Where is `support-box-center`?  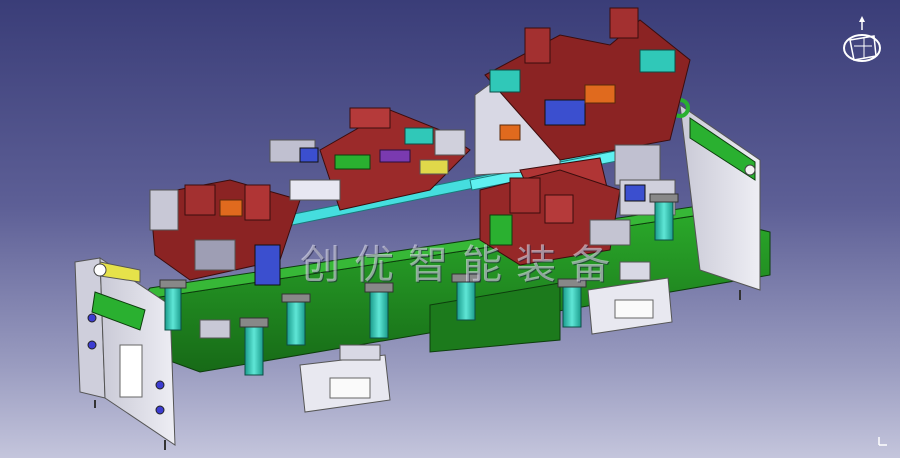
support-box-center is located at coordinates (345, 383).